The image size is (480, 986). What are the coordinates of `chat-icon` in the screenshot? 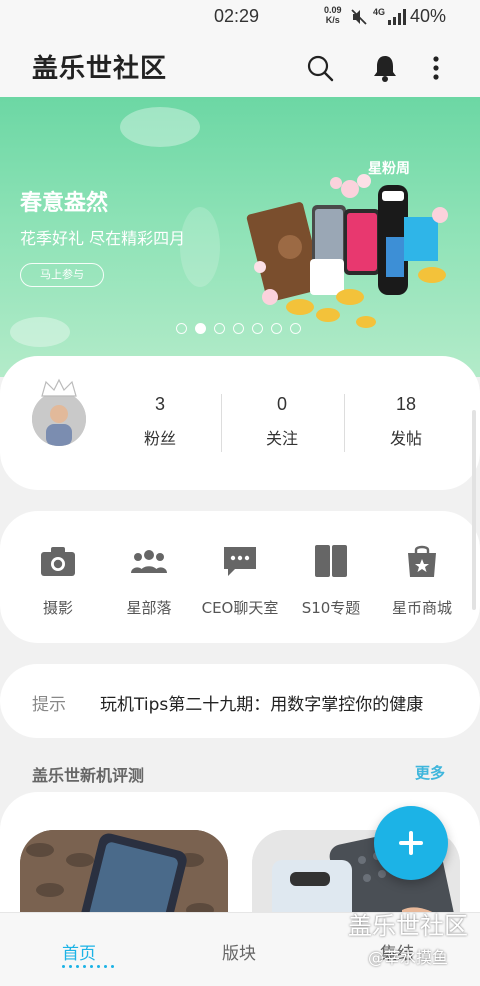 It's located at (240, 561).